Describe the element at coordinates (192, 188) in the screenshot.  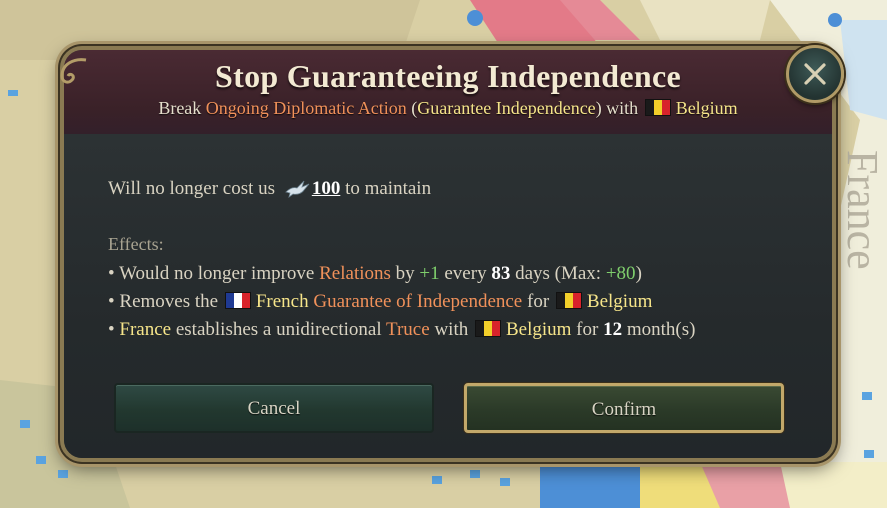
I see `cost-prefix: Will no longer cost us` at that location.